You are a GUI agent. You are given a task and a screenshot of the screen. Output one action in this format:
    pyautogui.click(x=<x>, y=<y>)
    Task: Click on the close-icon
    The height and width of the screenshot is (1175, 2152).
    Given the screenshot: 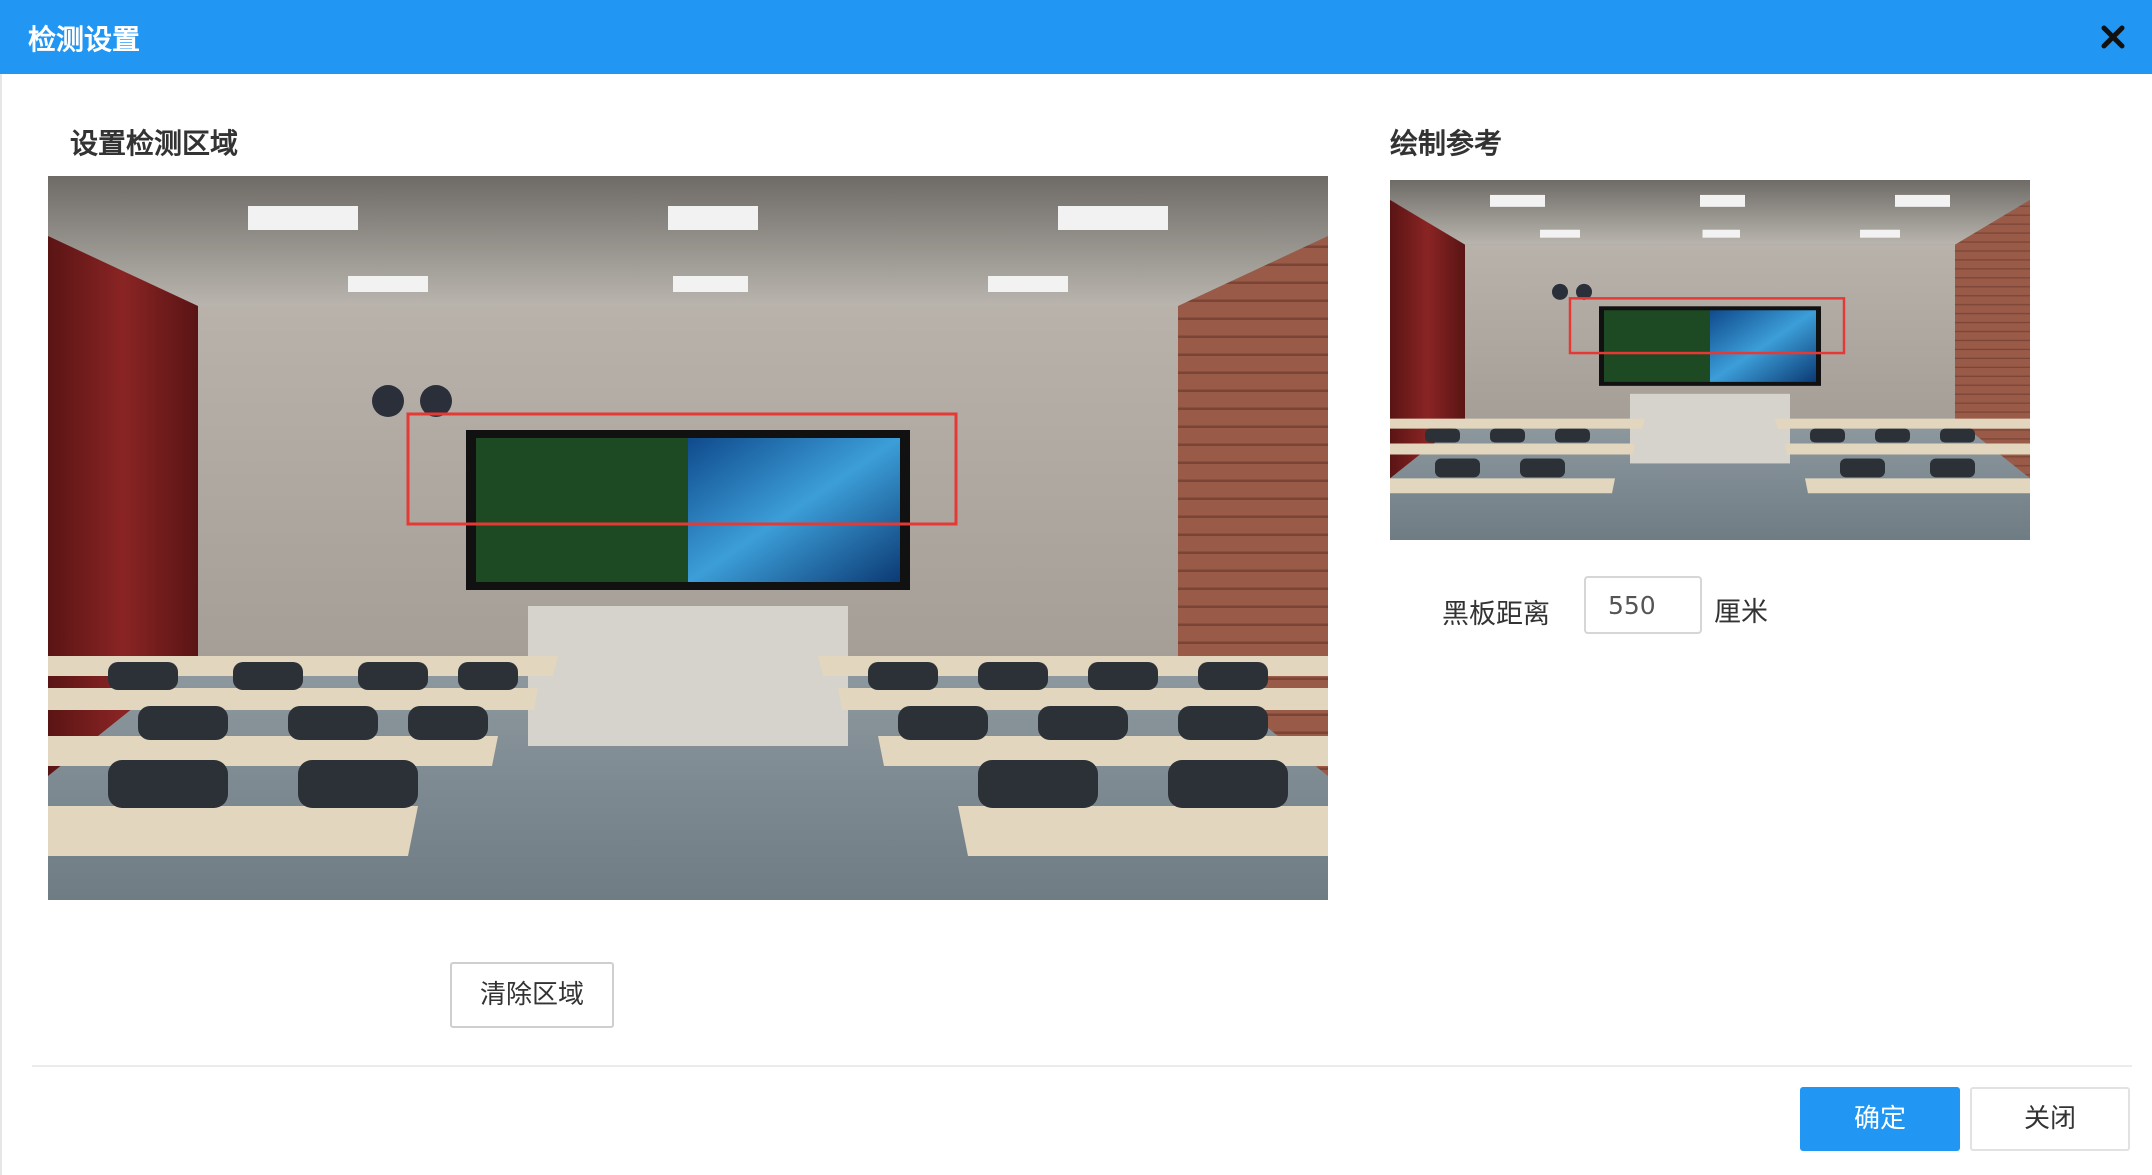 What is the action you would take?
    pyautogui.click(x=2113, y=37)
    